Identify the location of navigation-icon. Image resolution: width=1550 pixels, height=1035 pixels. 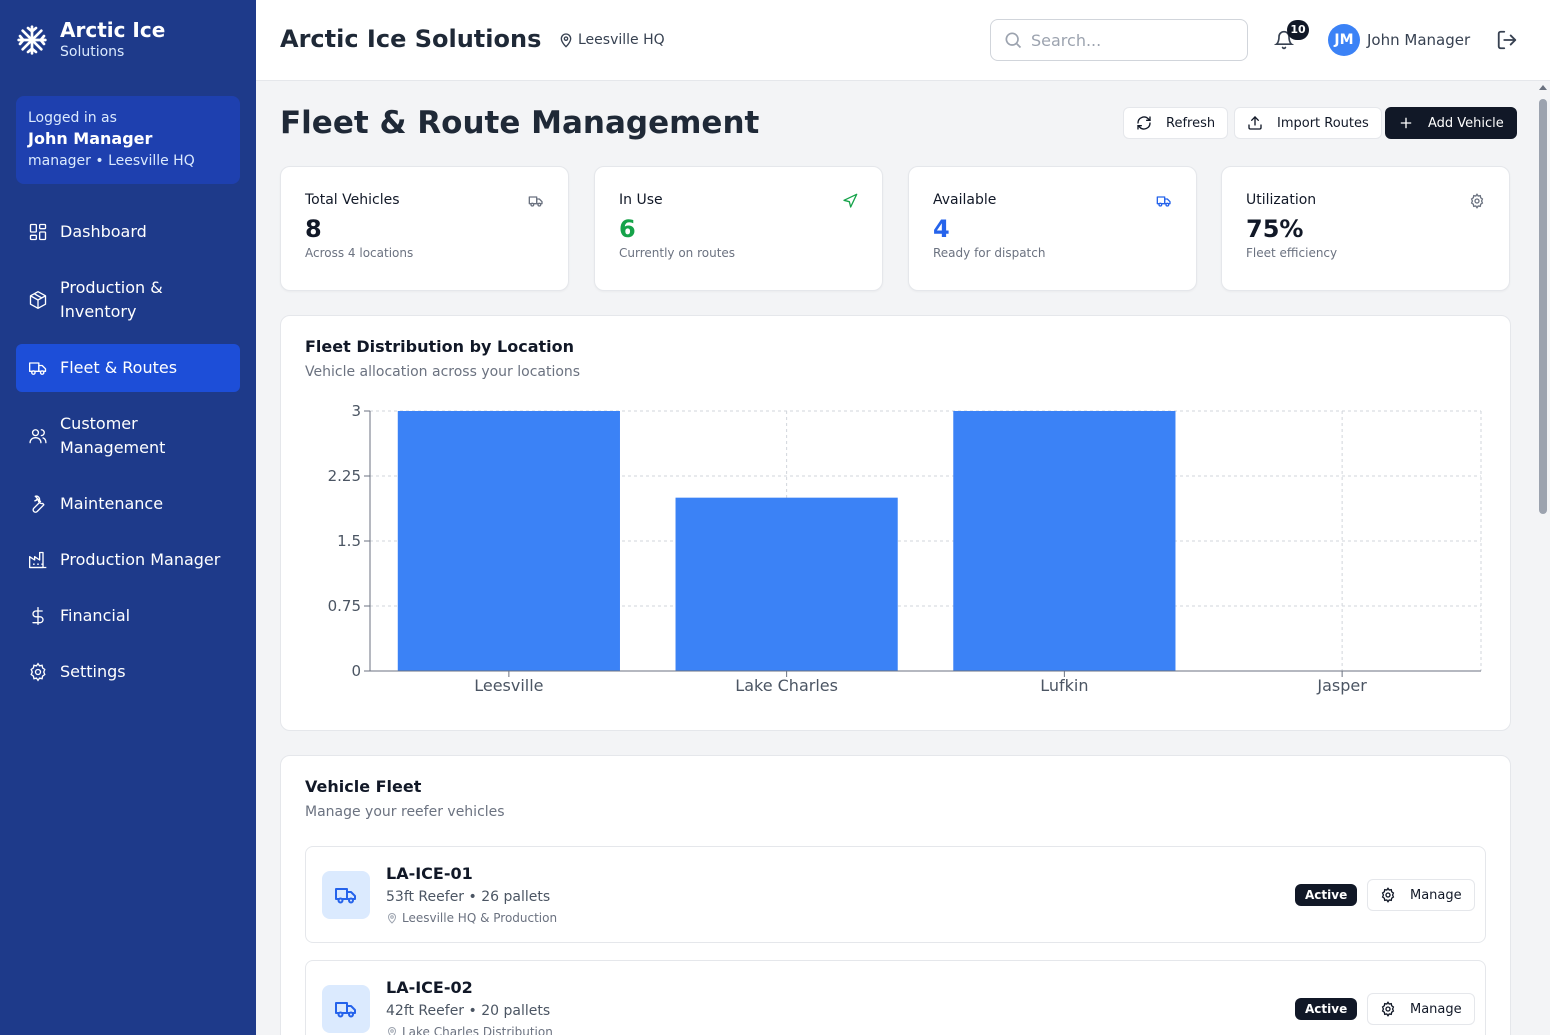
(850, 200).